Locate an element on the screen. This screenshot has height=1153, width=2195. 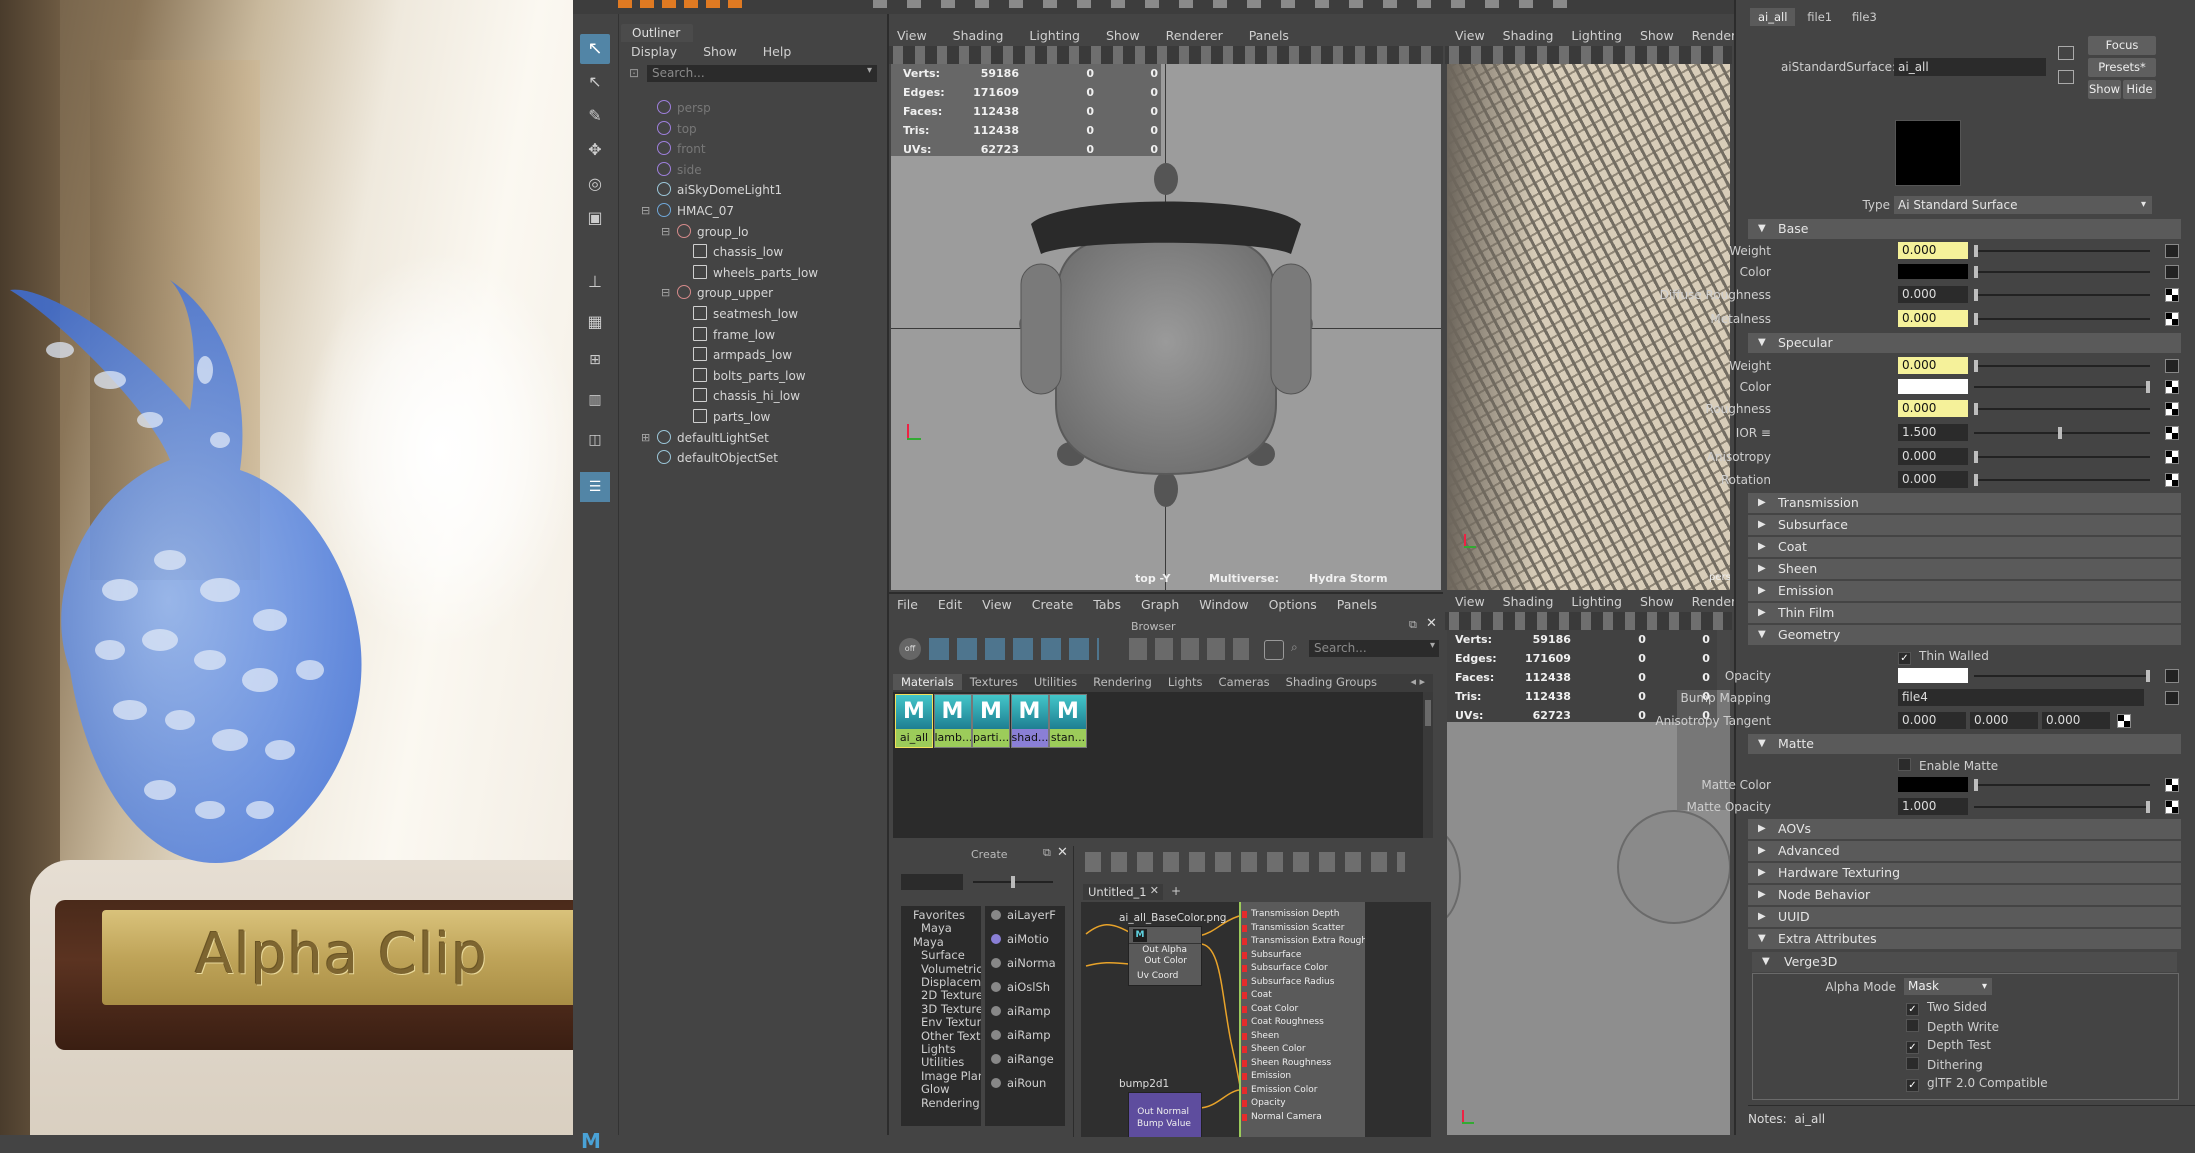
two-sided-checkbox: ✓ Two Sided is located at coordinates (1946, 1008).